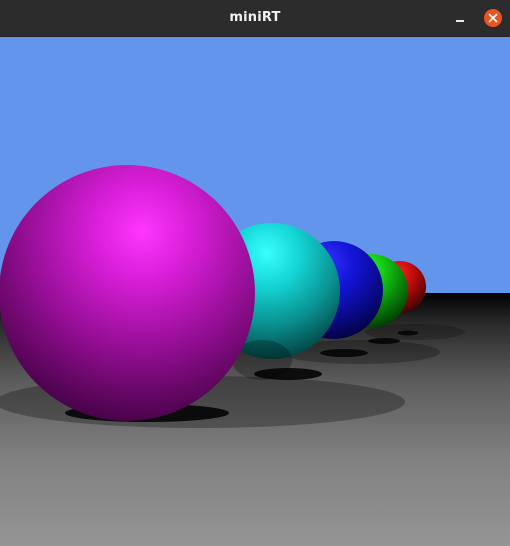 This screenshot has height=546, width=510. What do you see at coordinates (460, 18) in the screenshot?
I see `minimize-icon` at bounding box center [460, 18].